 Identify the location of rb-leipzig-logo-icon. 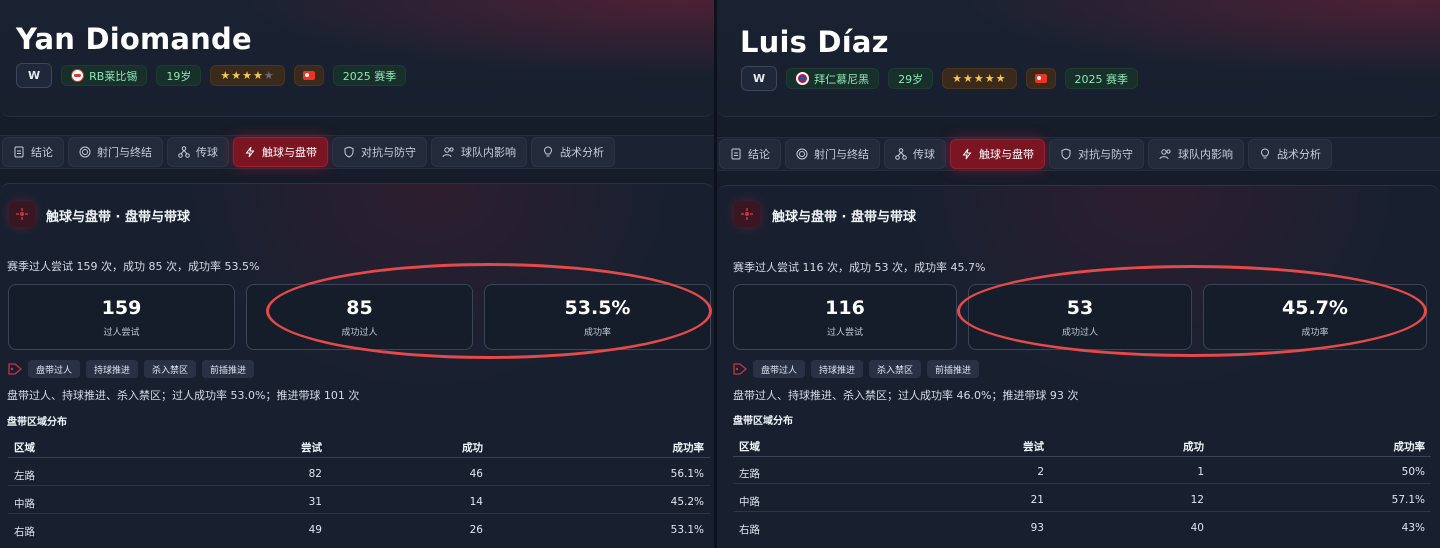
(78, 75).